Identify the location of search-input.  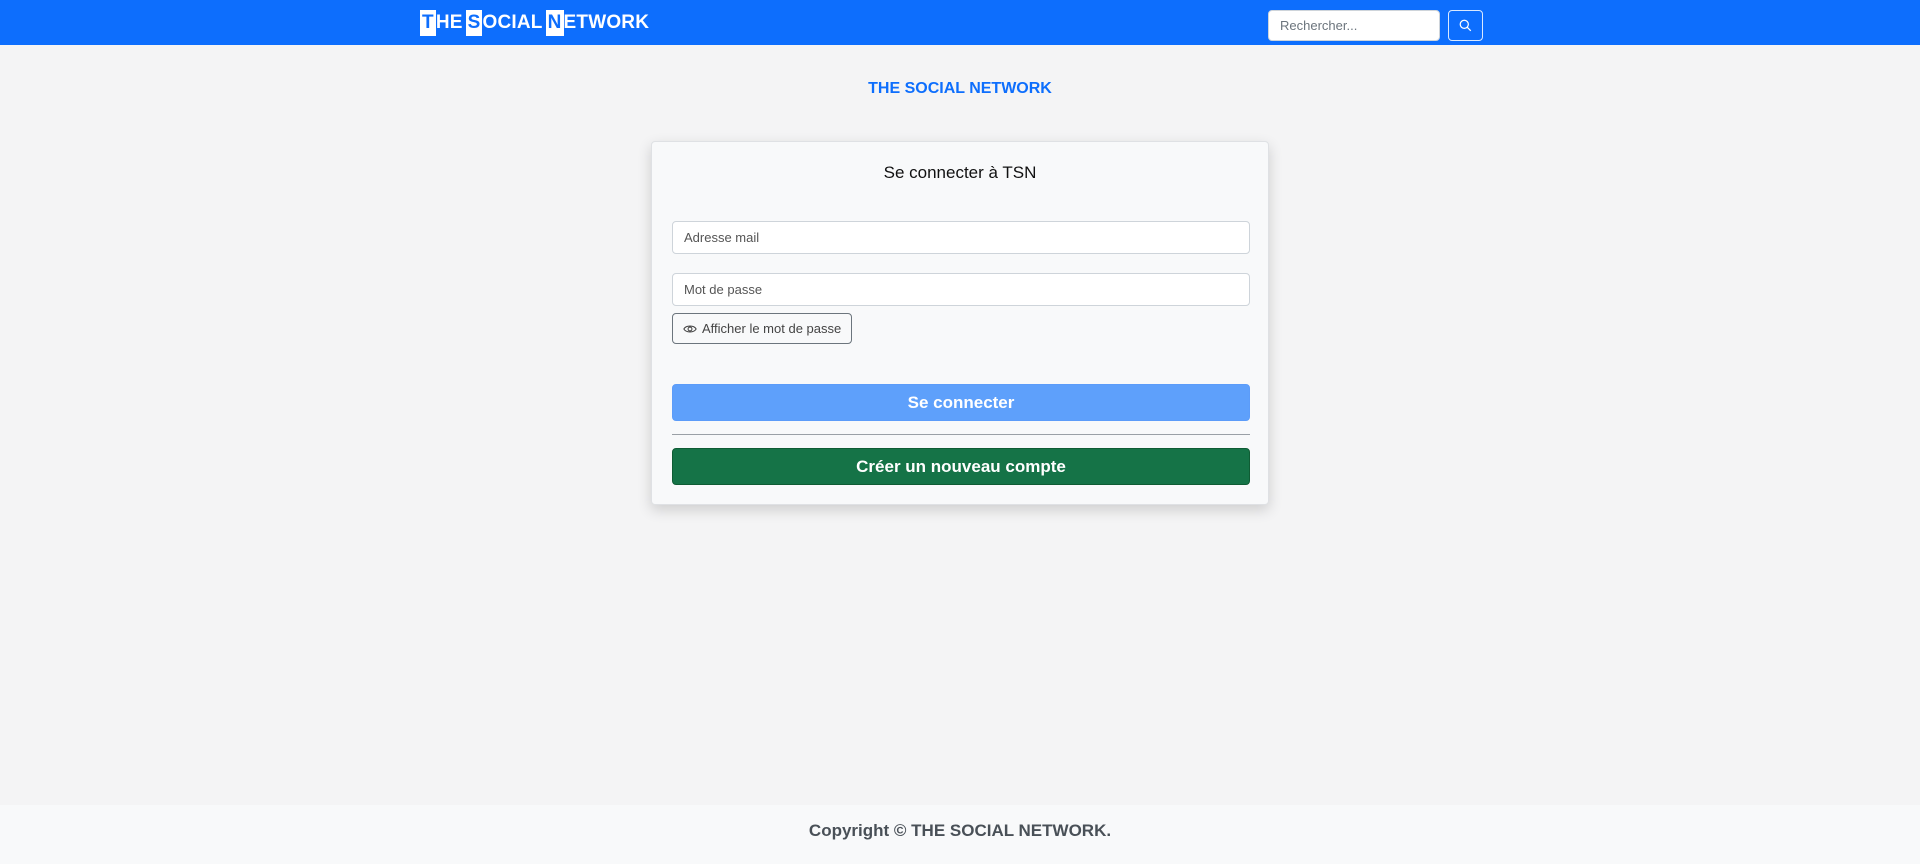
(1354, 25).